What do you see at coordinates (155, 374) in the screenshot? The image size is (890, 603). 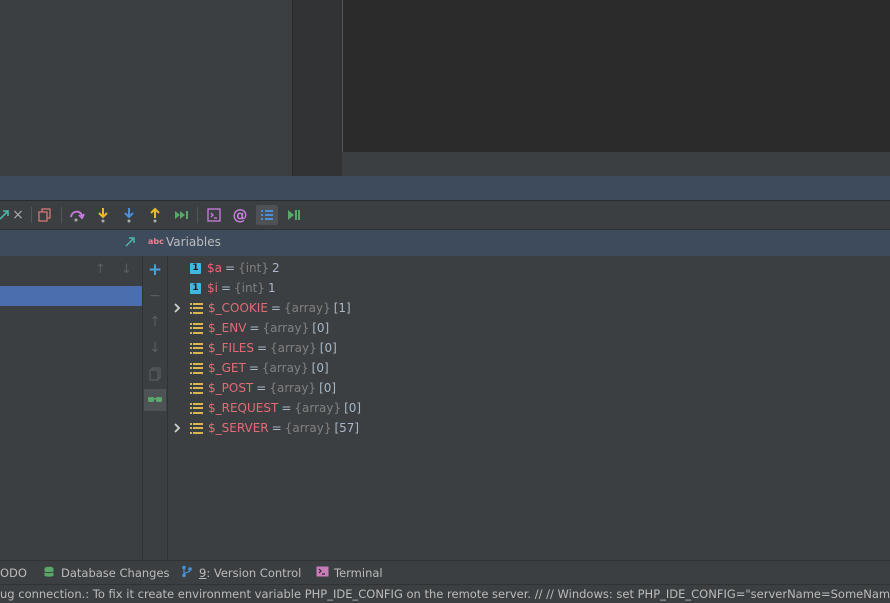 I see `copy-icon` at bounding box center [155, 374].